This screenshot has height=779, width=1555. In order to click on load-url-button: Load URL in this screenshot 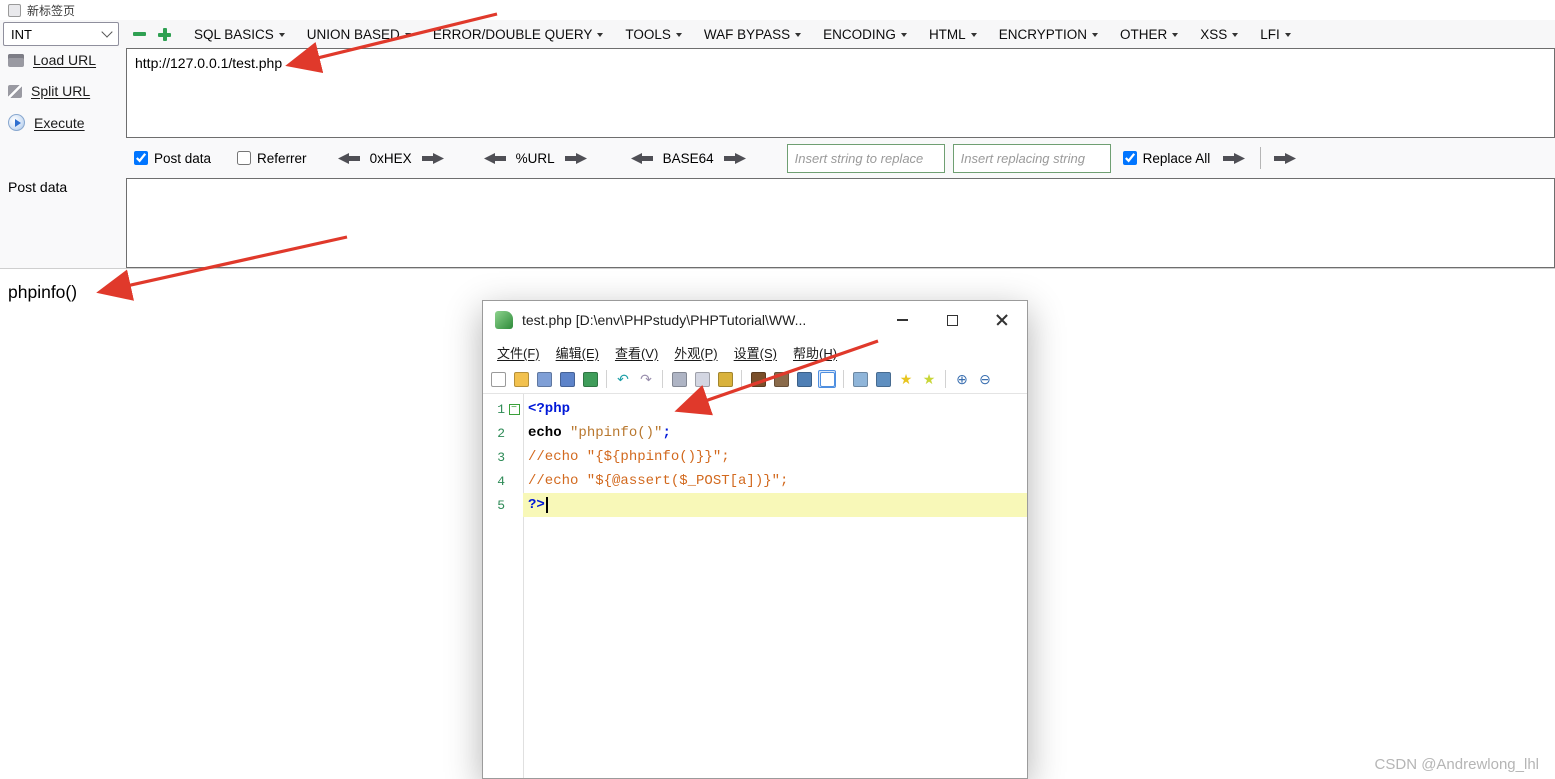, I will do `click(52, 60)`.